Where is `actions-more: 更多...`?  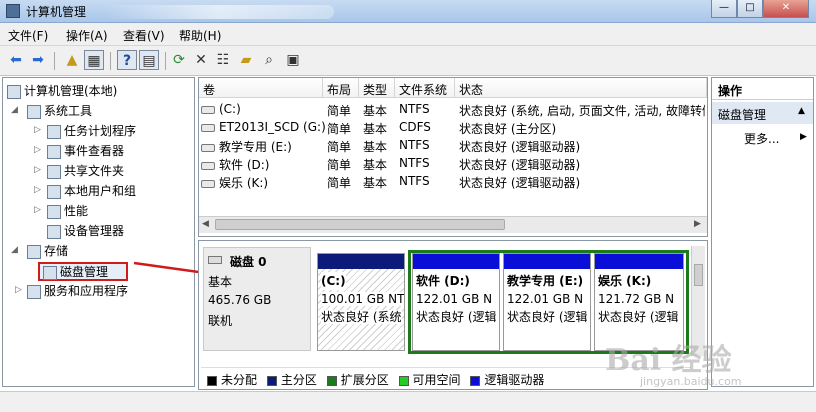 actions-more: 更多... is located at coordinates (761, 138).